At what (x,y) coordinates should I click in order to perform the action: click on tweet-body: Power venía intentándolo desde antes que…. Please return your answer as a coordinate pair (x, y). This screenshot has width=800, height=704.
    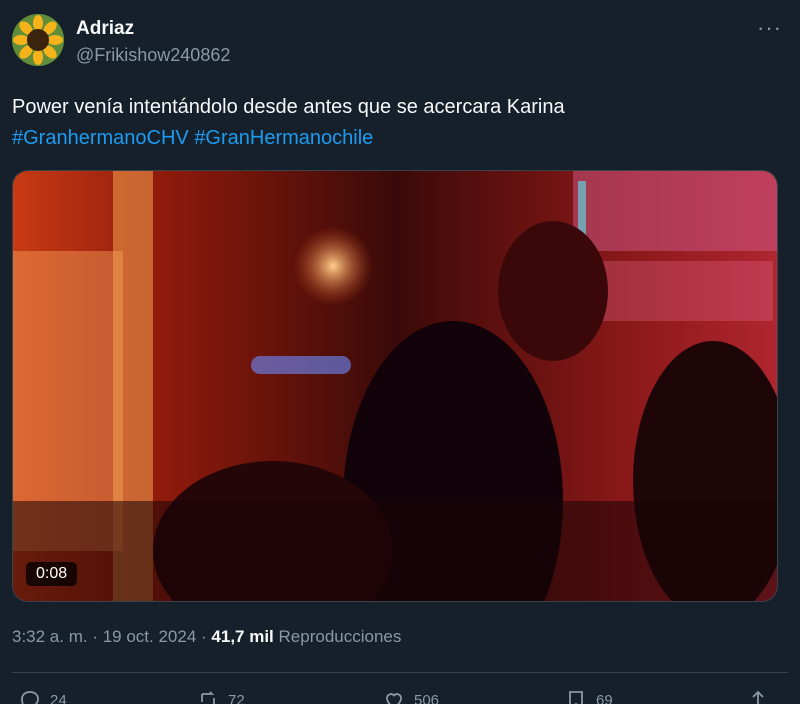
    Looking at the image, I should click on (288, 107).